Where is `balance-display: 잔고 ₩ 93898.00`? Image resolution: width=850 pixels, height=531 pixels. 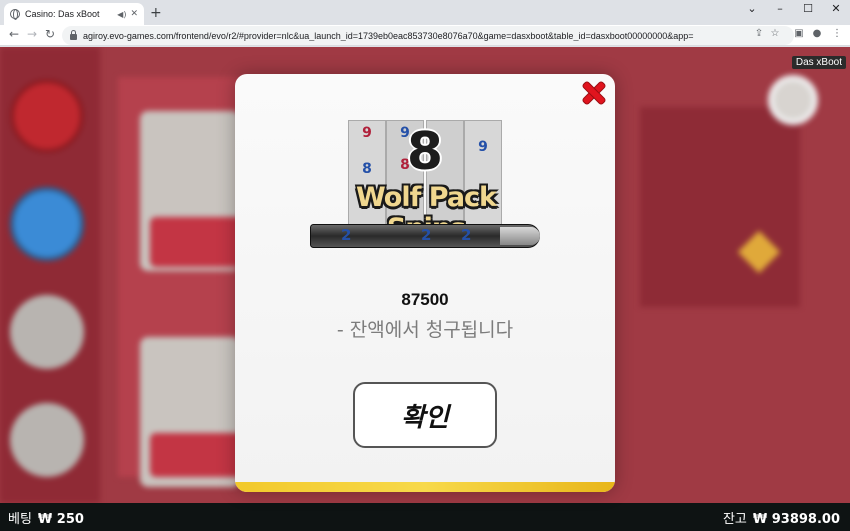
balance-display: 잔고 ₩ 93898.00 is located at coordinates (781, 517).